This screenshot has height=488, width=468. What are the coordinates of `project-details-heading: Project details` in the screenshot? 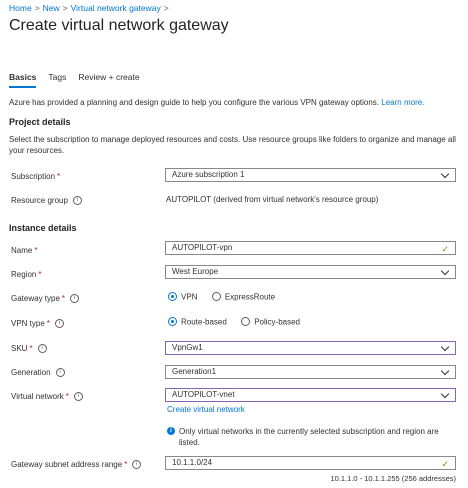 It's located at (40, 122).